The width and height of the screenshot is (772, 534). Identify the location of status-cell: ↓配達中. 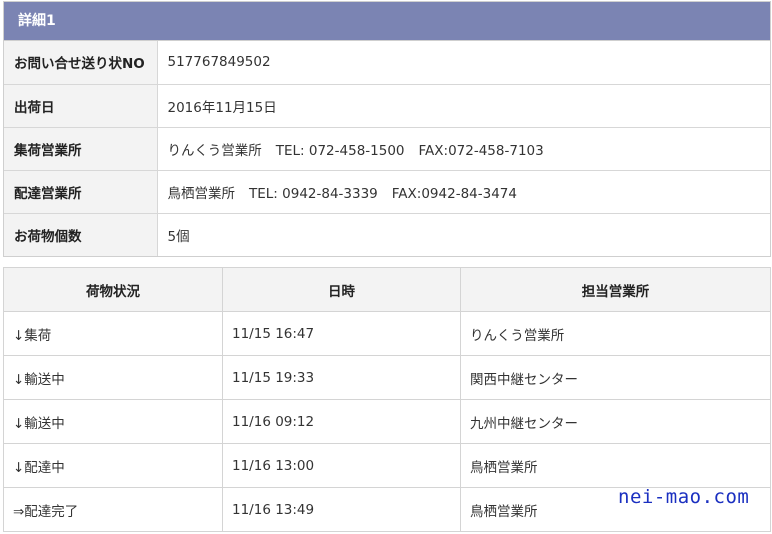
(113, 465).